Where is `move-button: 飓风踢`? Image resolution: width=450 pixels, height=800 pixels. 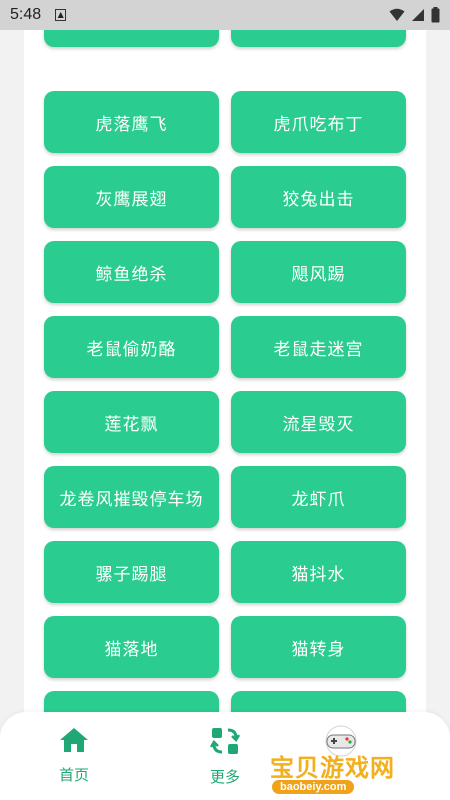 move-button: 飓风踢 is located at coordinates (318, 272).